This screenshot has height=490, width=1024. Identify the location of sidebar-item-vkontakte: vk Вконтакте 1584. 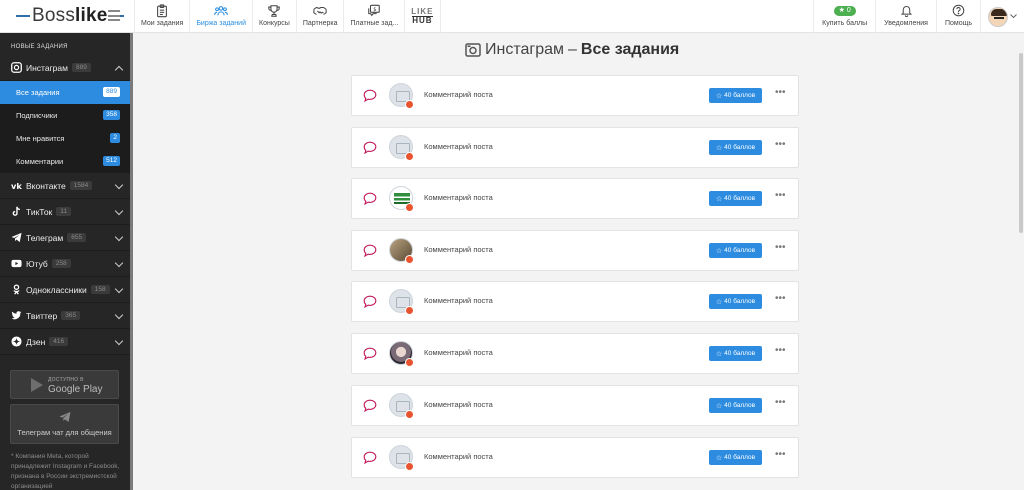
(65, 186).